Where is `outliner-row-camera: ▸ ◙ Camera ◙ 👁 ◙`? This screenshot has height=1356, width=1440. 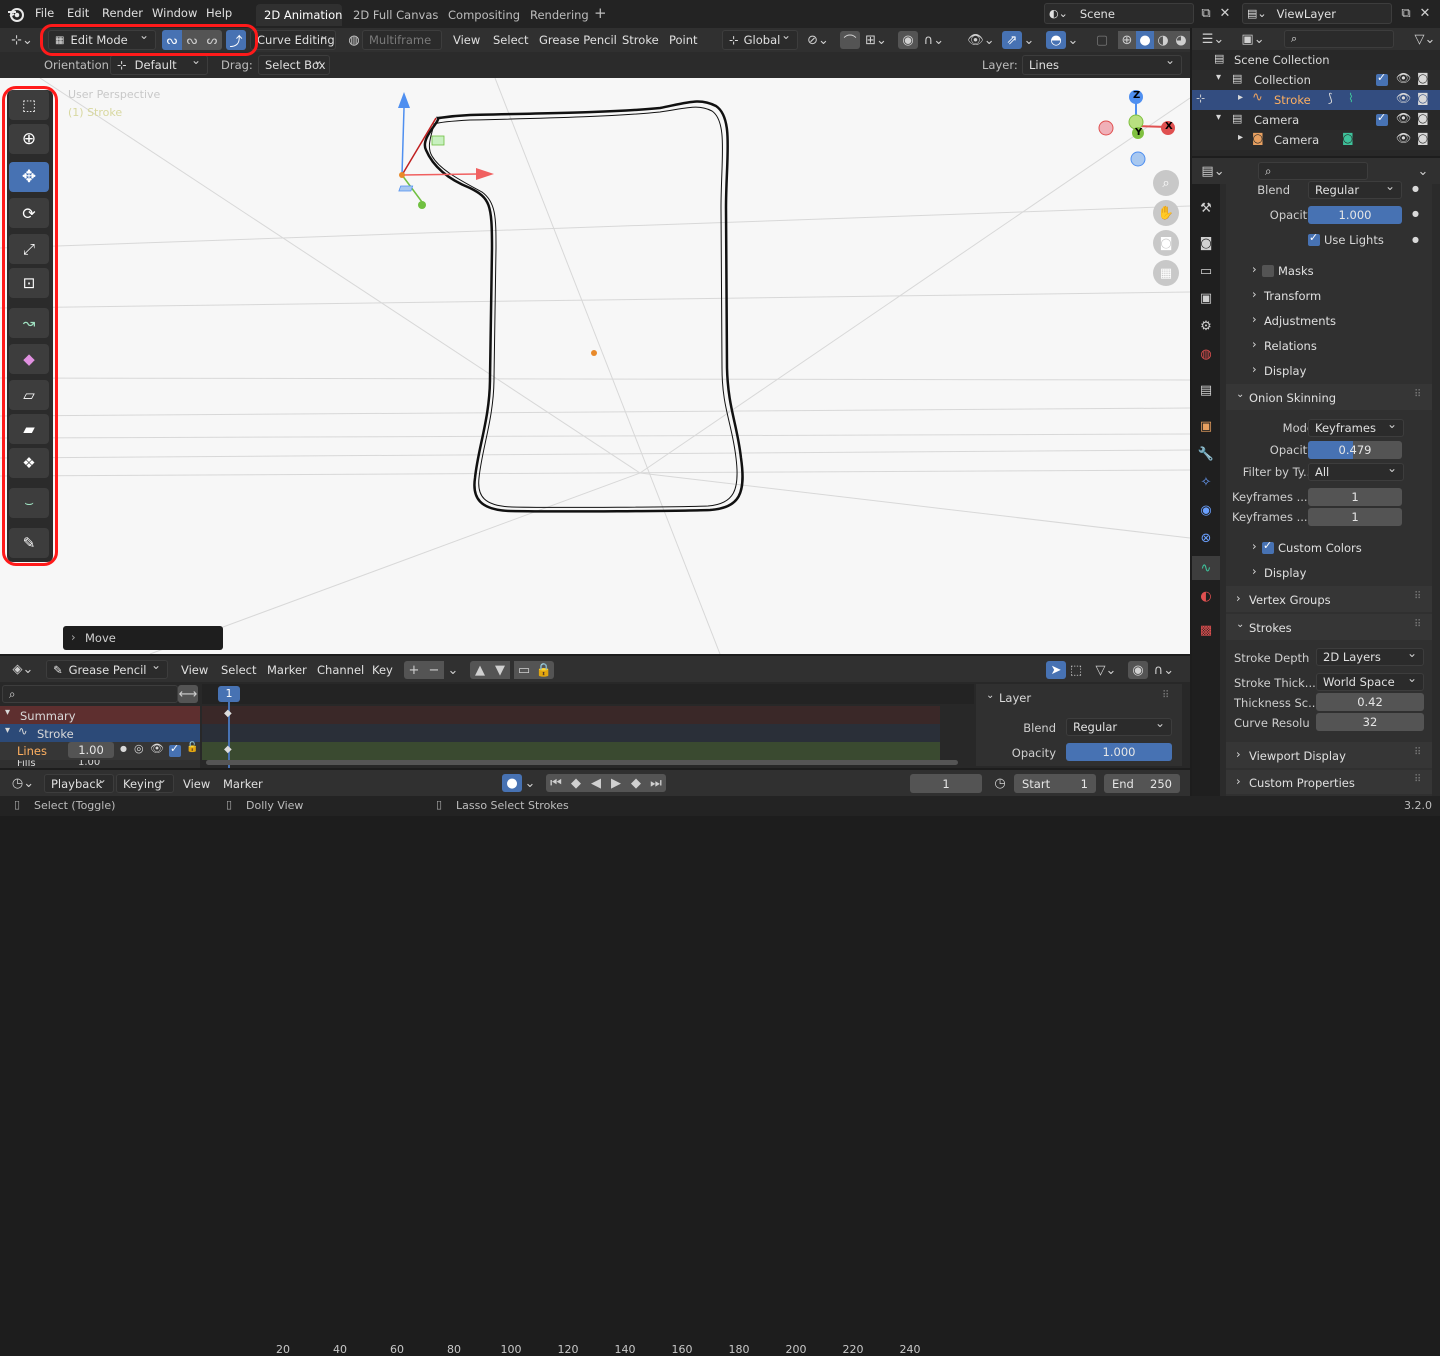 outliner-row-camera: ▸ ◙ Camera ◙ 👁 ◙ is located at coordinates (1316, 140).